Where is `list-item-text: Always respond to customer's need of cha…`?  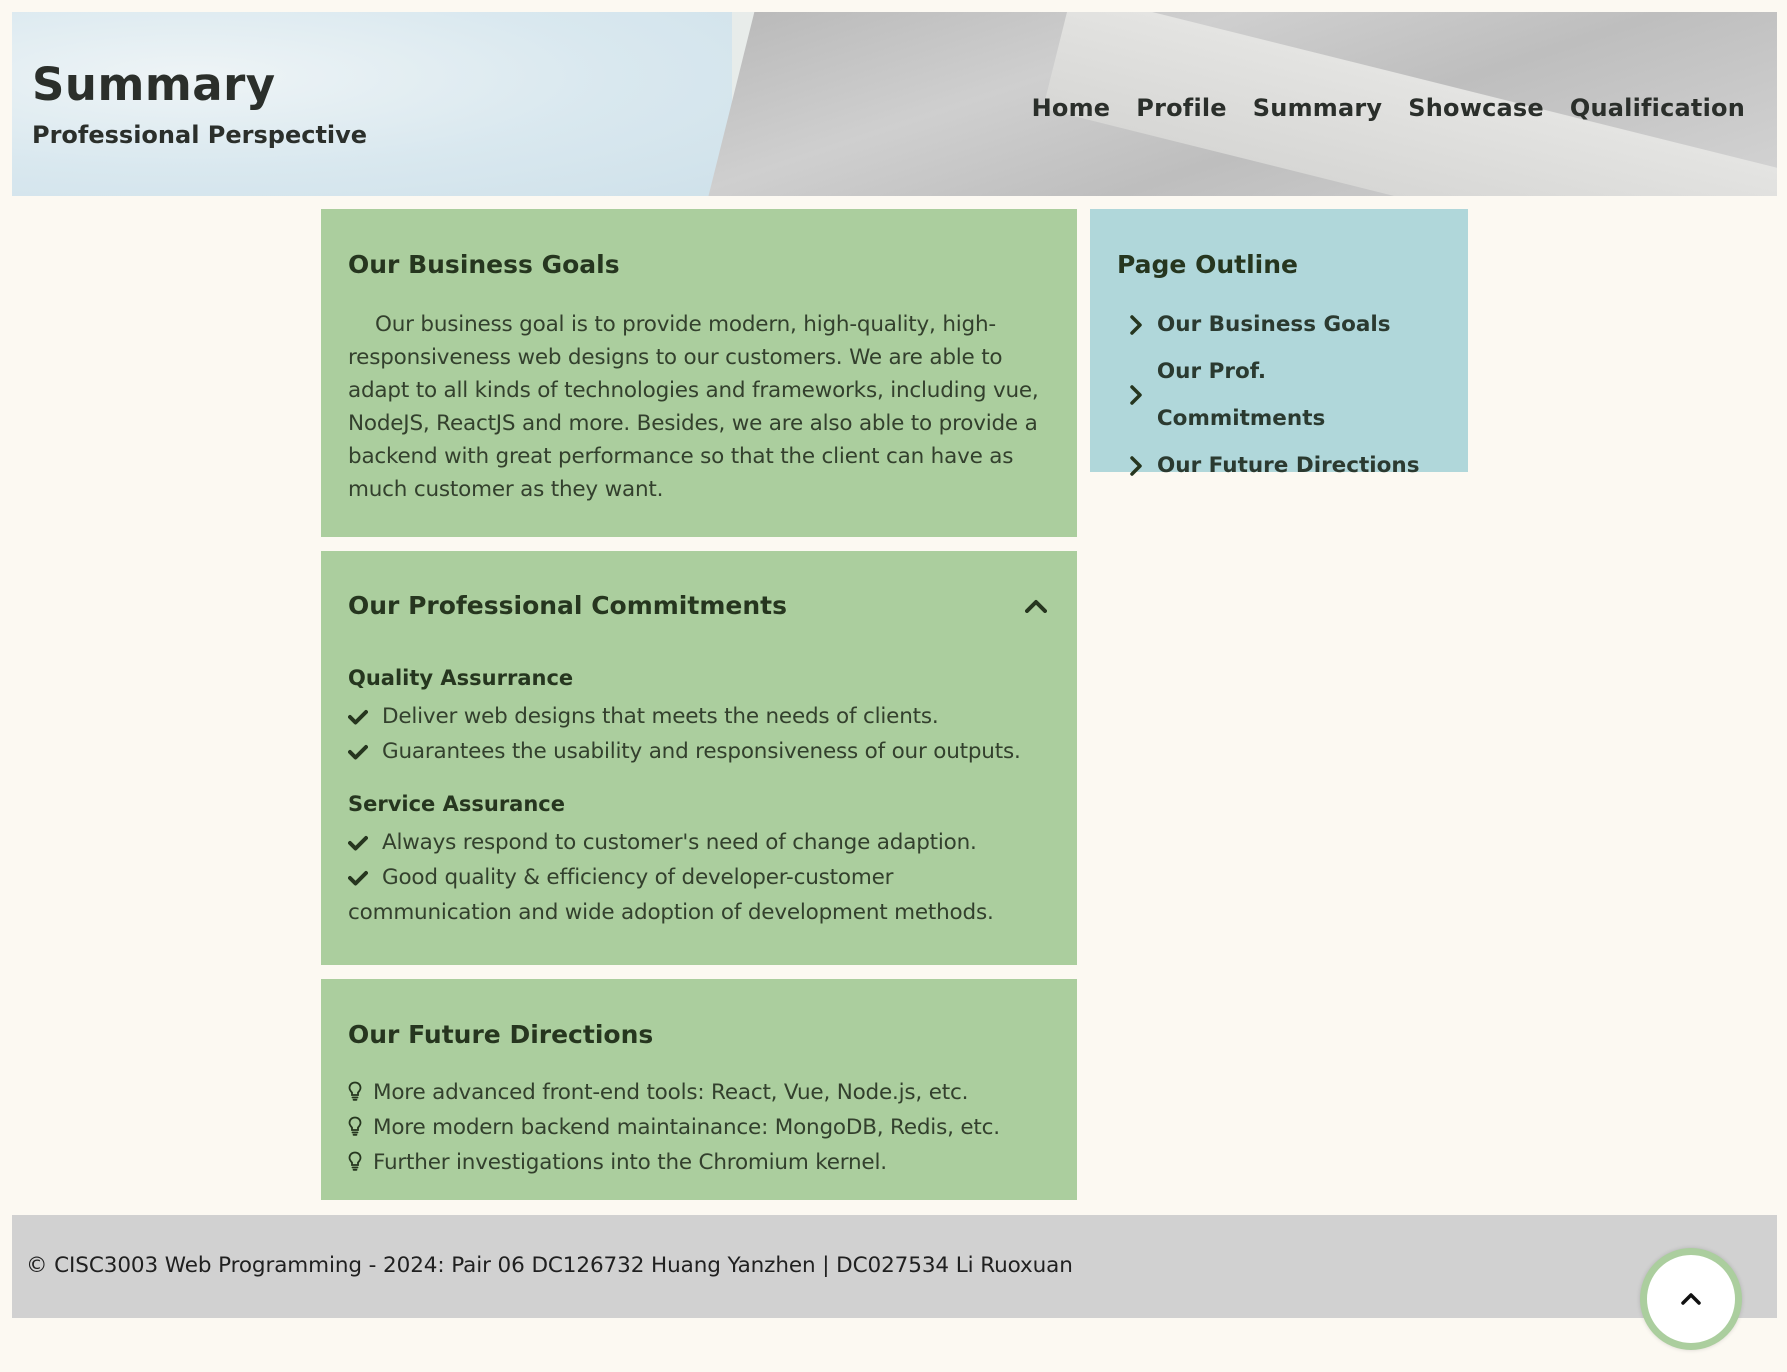
list-item-text: Always respond to customer's need of cha… is located at coordinates (679, 842).